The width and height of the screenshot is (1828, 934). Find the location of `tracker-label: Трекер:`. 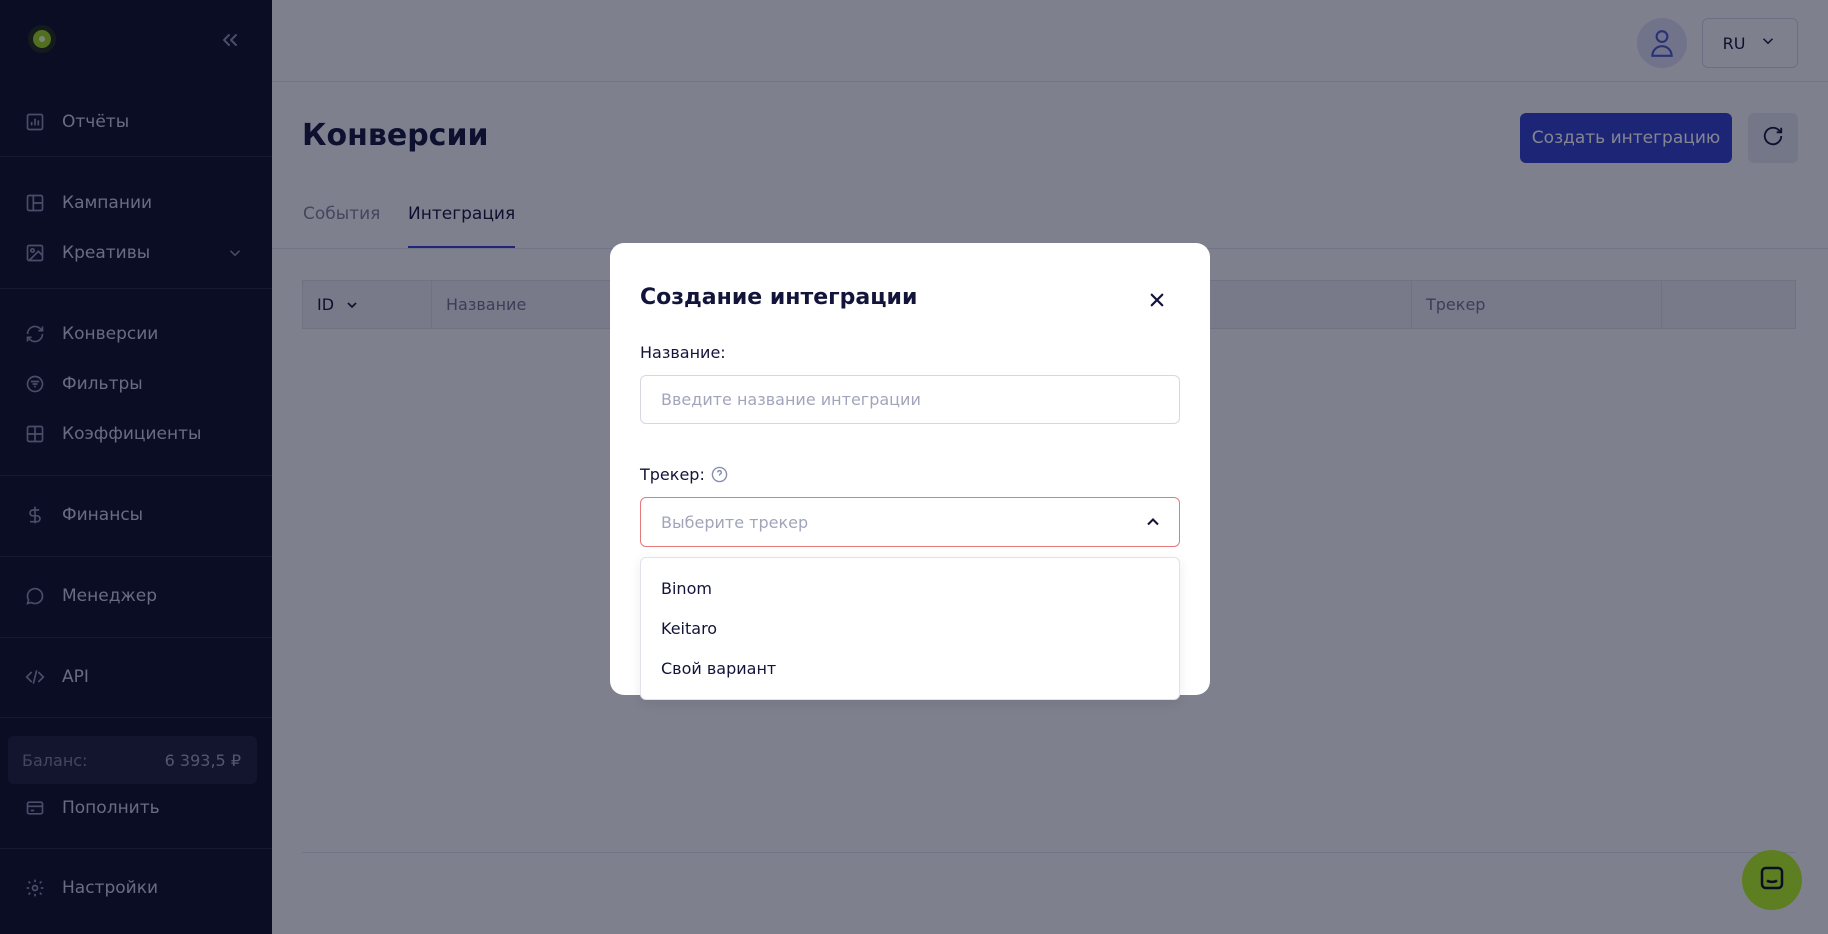

tracker-label: Трекер: is located at coordinates (684, 474).